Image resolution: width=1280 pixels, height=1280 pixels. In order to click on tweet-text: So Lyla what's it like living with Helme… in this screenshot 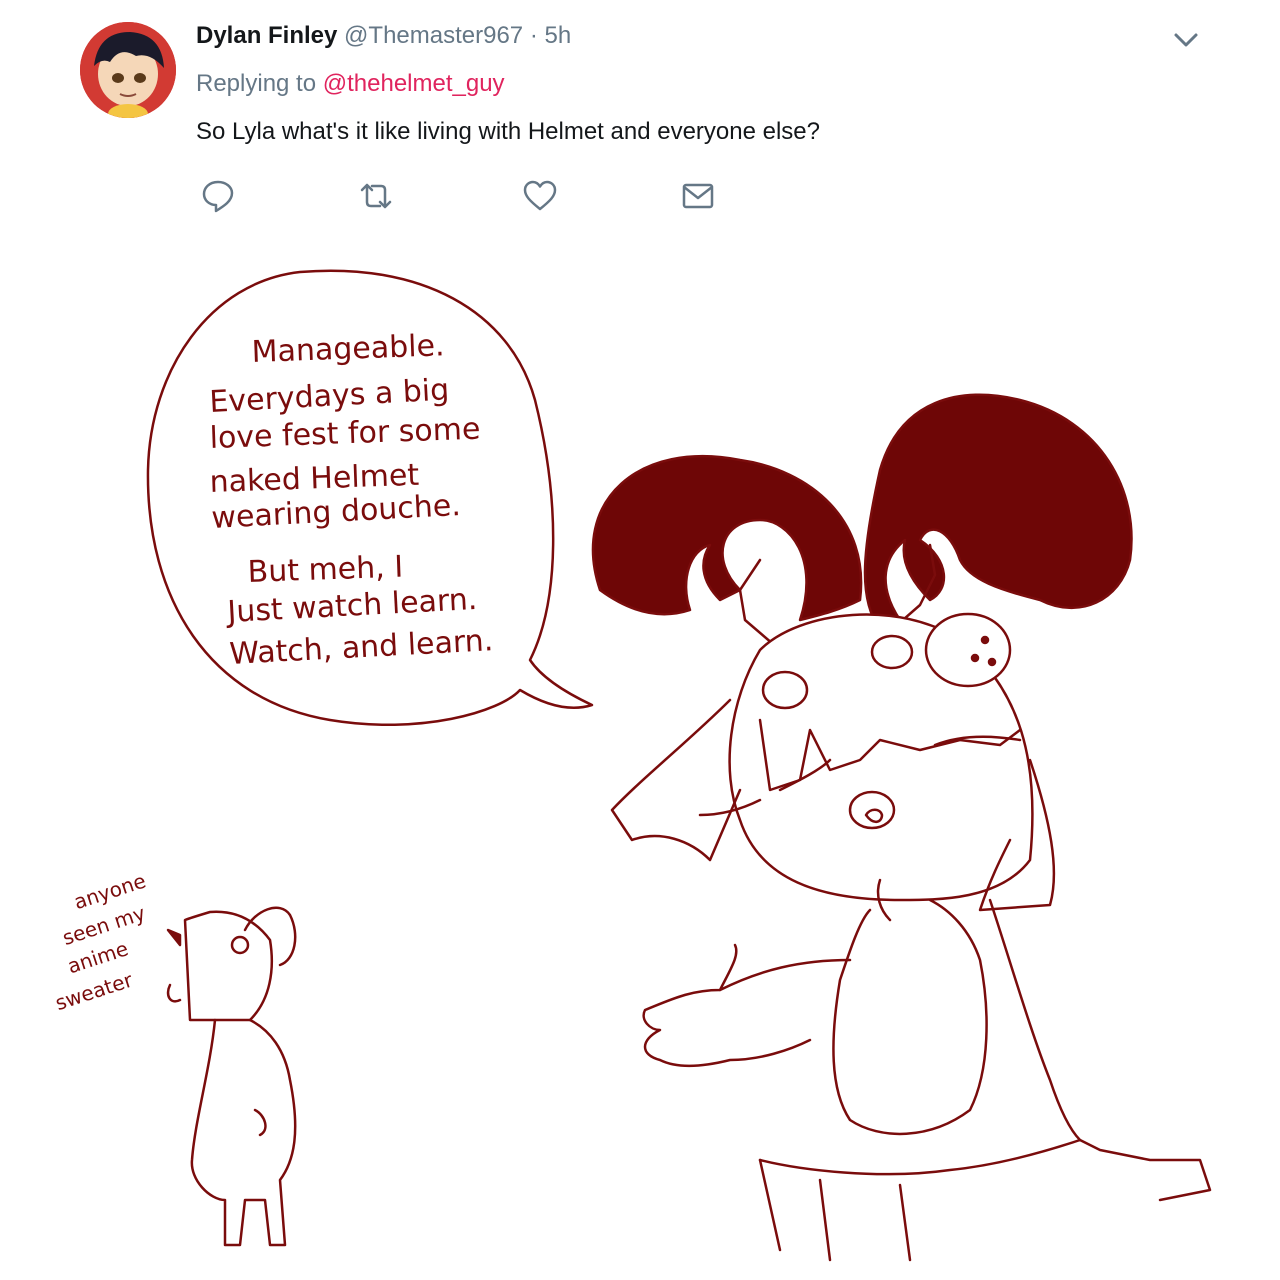, I will do `click(508, 131)`.